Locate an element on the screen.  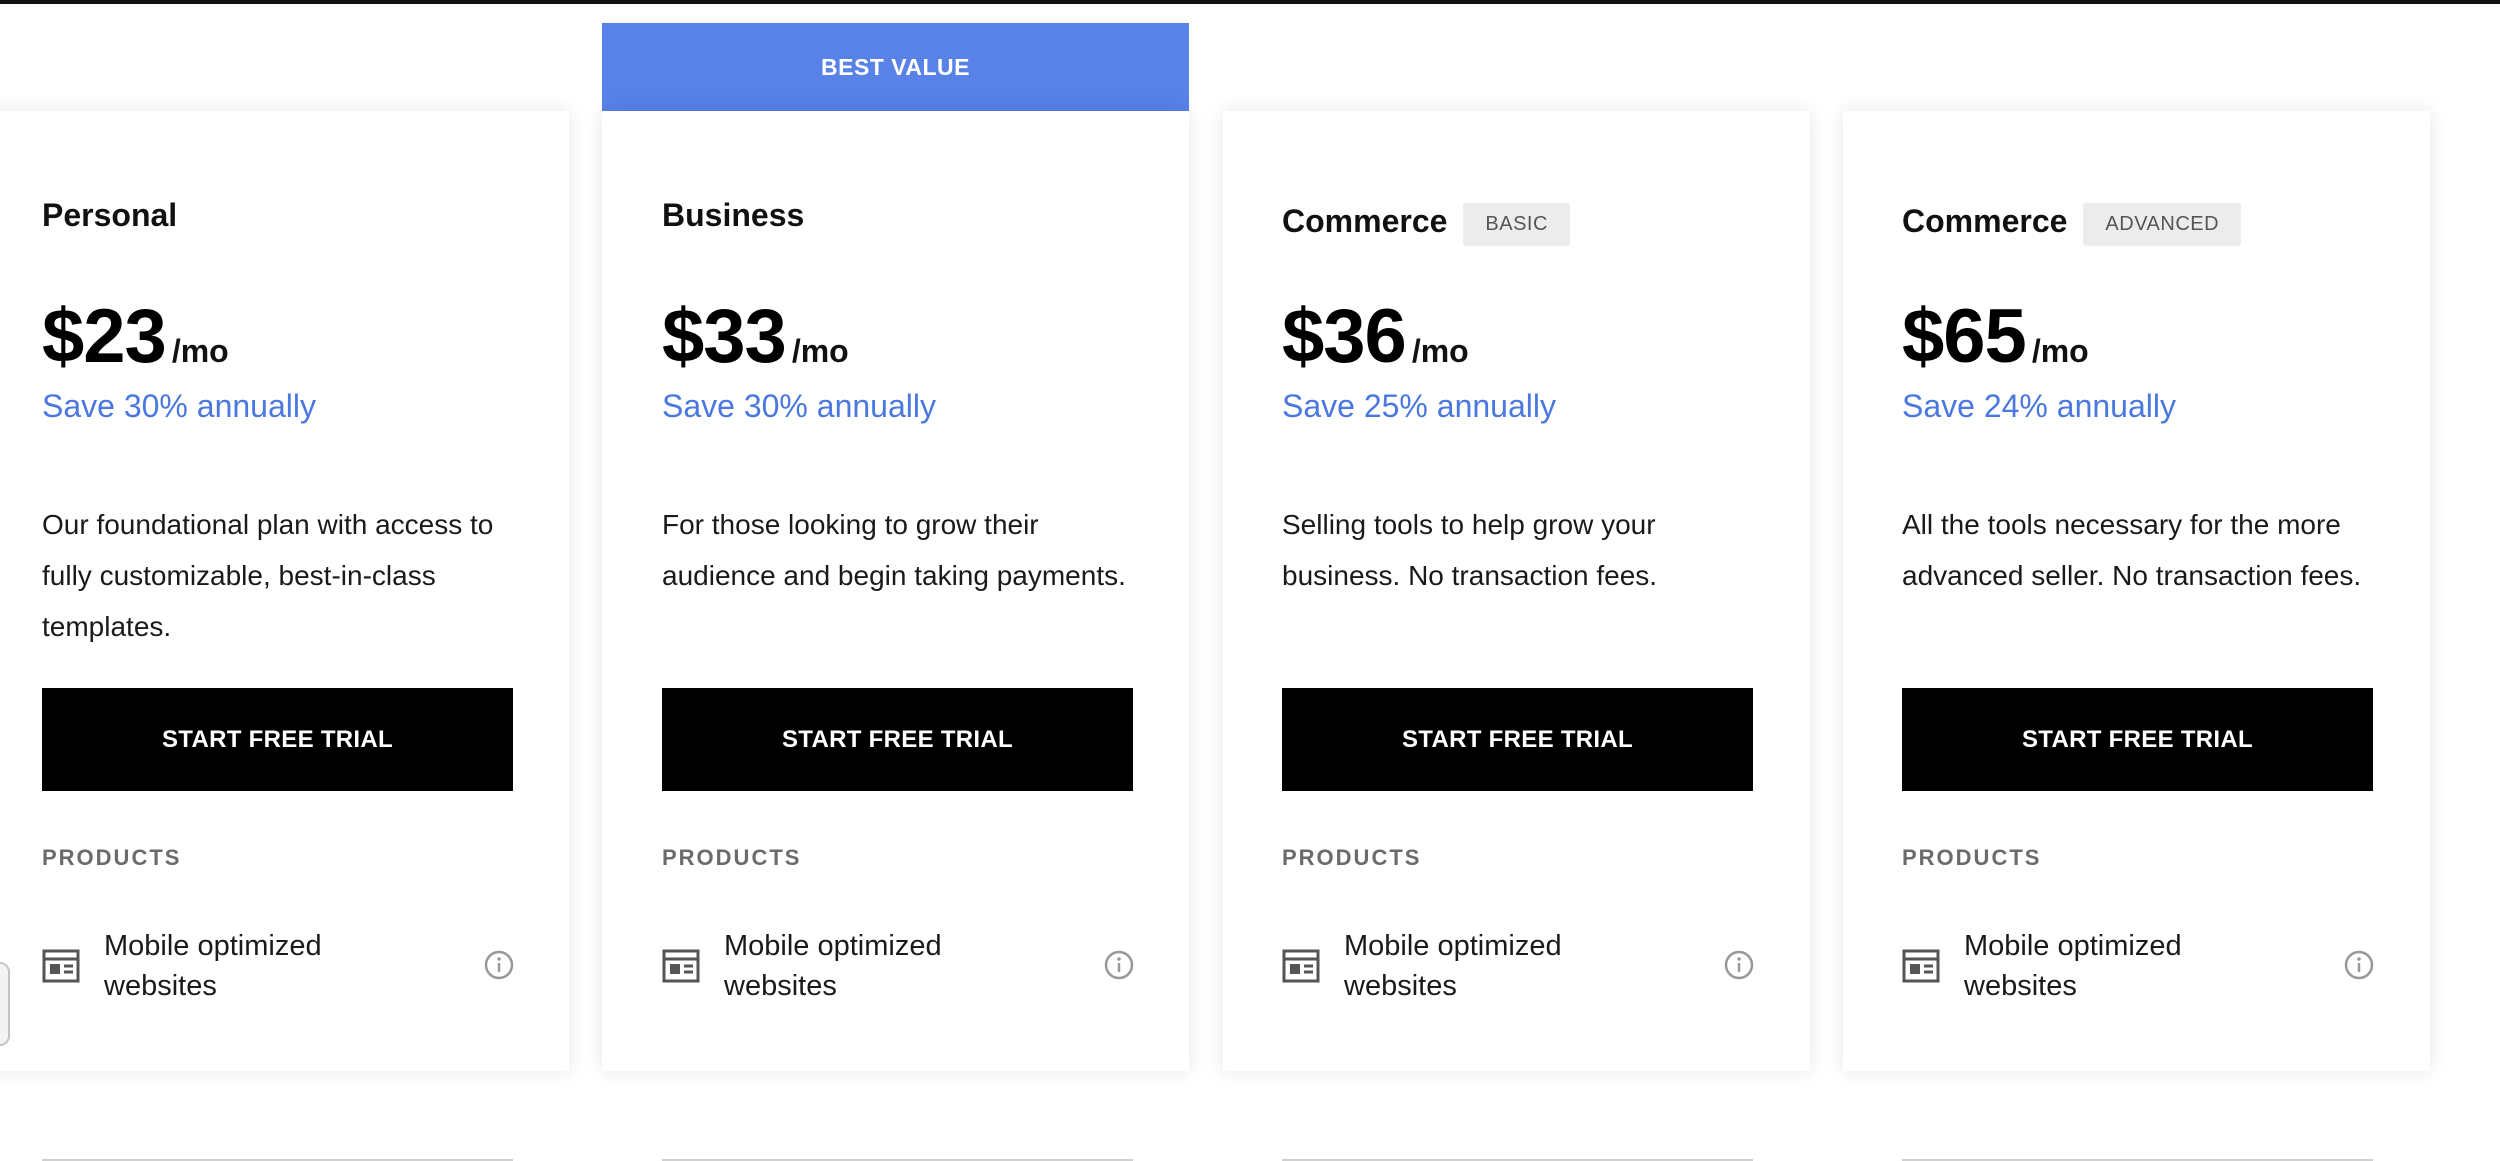
plan-header: Personal is located at coordinates (109, 215).